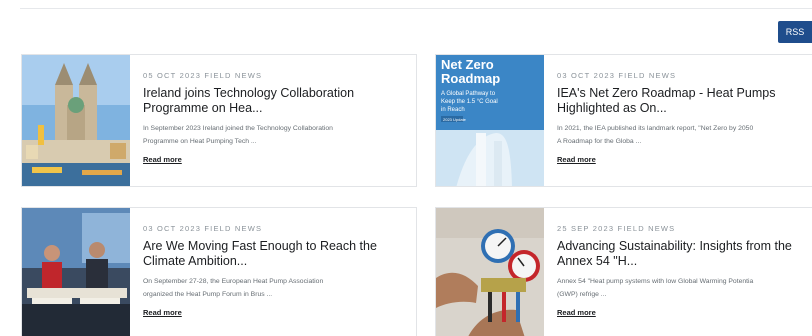 Image resolution: width=812 pixels, height=336 pixels. I want to click on article-date-category: 25 SEP 2023 FIELD NEWS, so click(616, 228).